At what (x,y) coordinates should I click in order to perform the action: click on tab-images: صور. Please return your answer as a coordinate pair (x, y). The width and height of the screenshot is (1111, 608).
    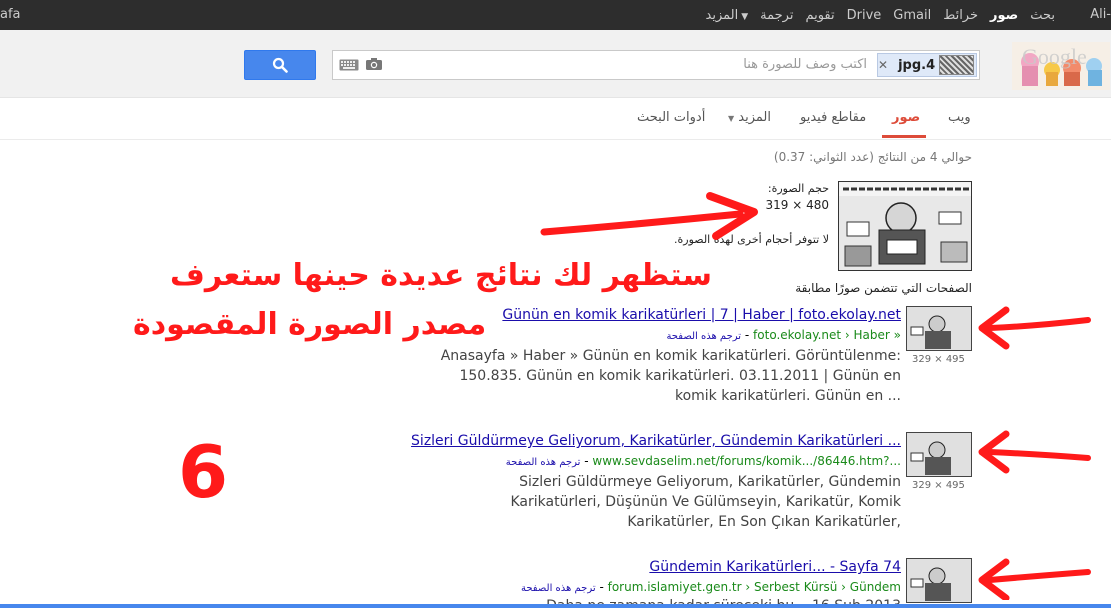
    Looking at the image, I should click on (906, 117).